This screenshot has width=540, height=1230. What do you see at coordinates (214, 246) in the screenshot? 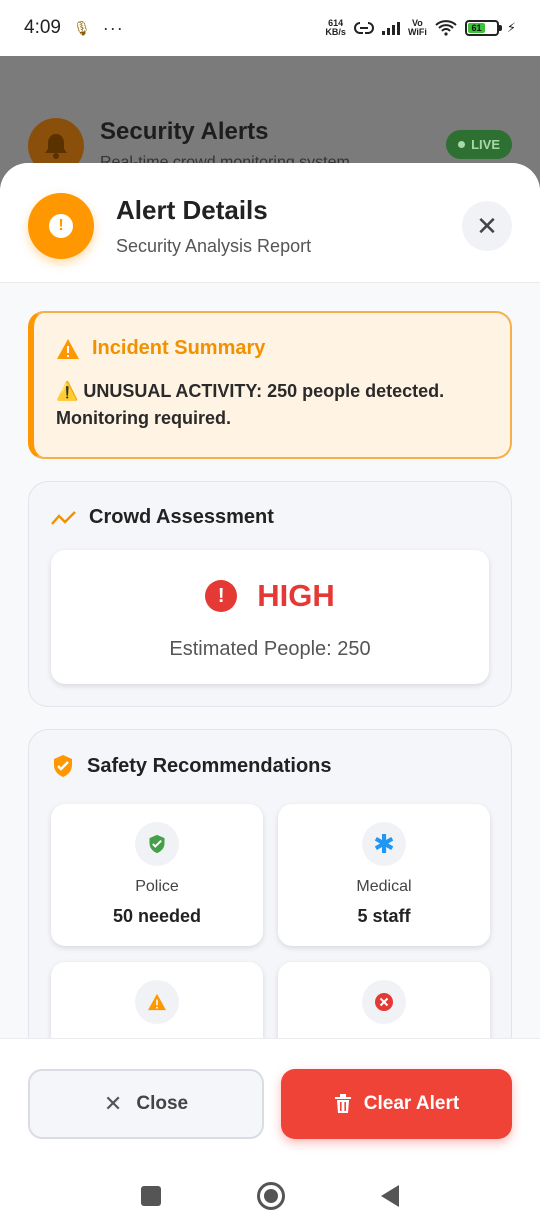
I see `sheet-subtitle: Security Analysis Report` at bounding box center [214, 246].